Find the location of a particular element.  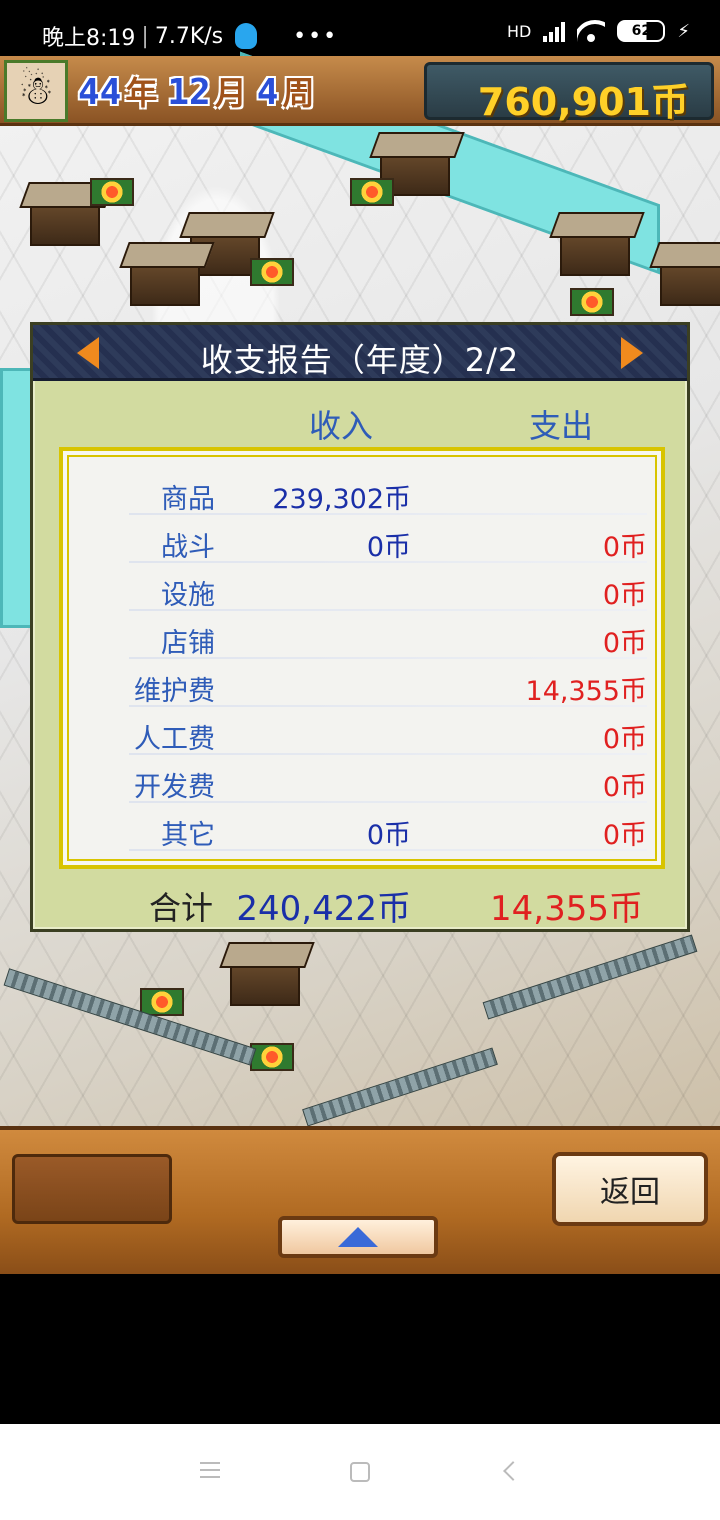

total-row: 合计 240,422币 14,355币 is located at coordinates (360, 903).